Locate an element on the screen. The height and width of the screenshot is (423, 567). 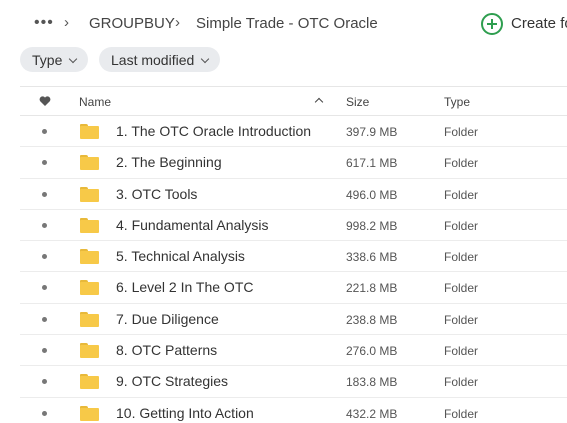
folder-size: 617.1 MB is located at coordinates (372, 163).